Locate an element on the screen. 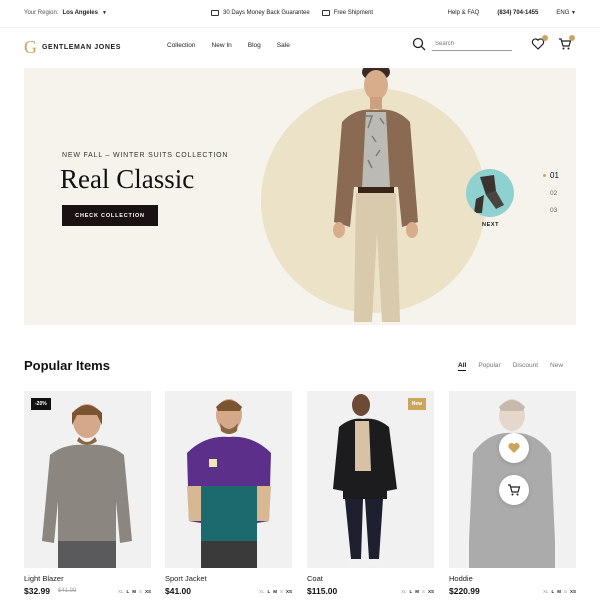  nav-item-collection: Collection is located at coordinates (181, 45).